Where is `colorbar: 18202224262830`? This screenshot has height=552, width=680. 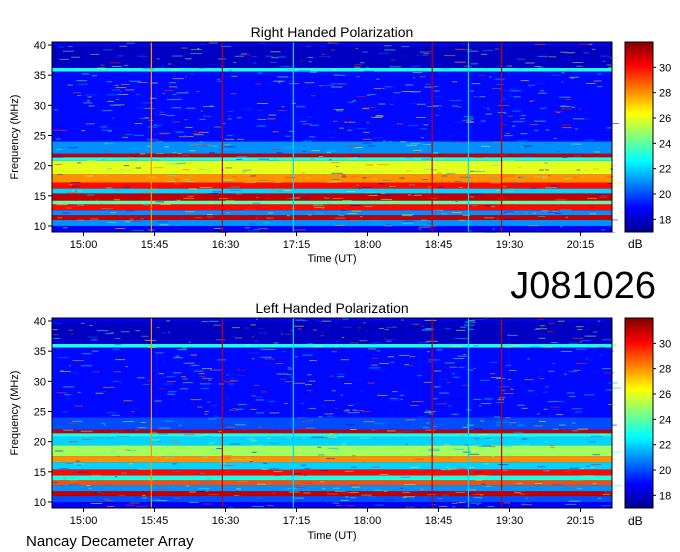
colorbar: 18202224262830 is located at coordinates (647, 413).